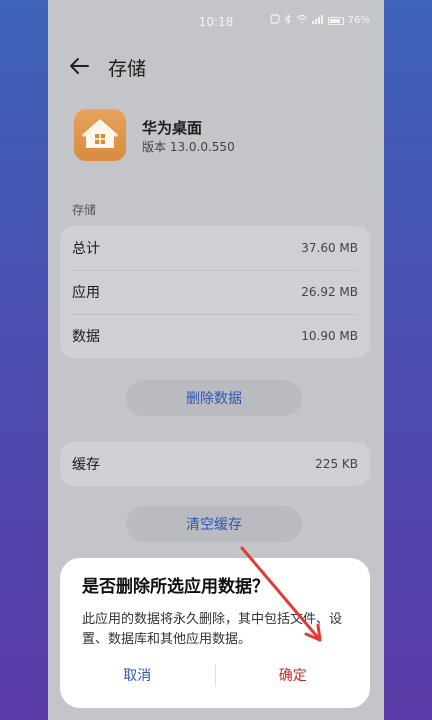 The width and height of the screenshot is (432, 720). I want to click on dialog-actions: 取消 确定, so click(215, 675).